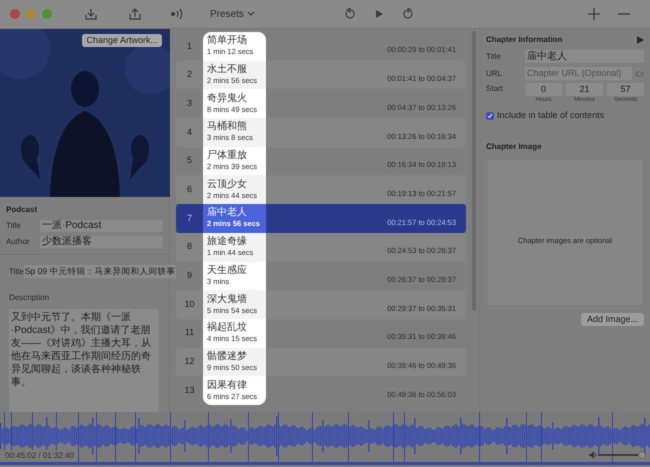  What do you see at coordinates (578, 73) in the screenshot?
I see `url-field: Chapter URL (Optional)` at bounding box center [578, 73].